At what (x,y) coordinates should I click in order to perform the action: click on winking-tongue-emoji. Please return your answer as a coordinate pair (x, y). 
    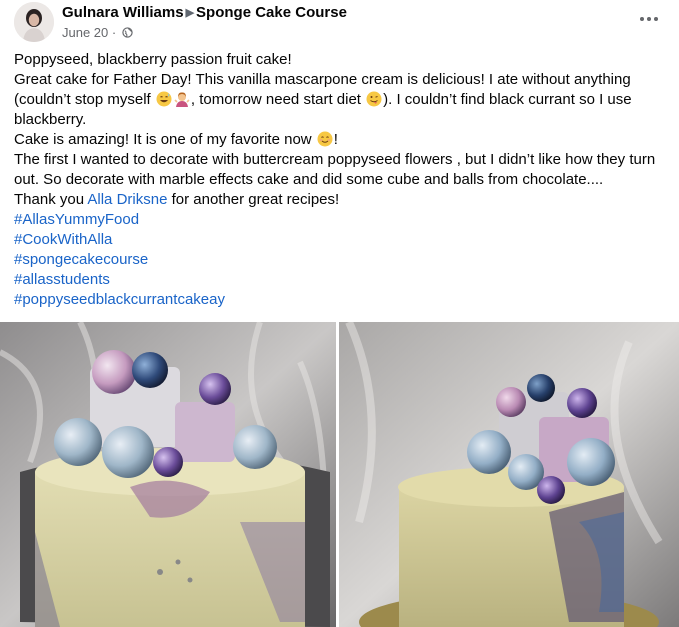
    Looking at the image, I should click on (374, 99).